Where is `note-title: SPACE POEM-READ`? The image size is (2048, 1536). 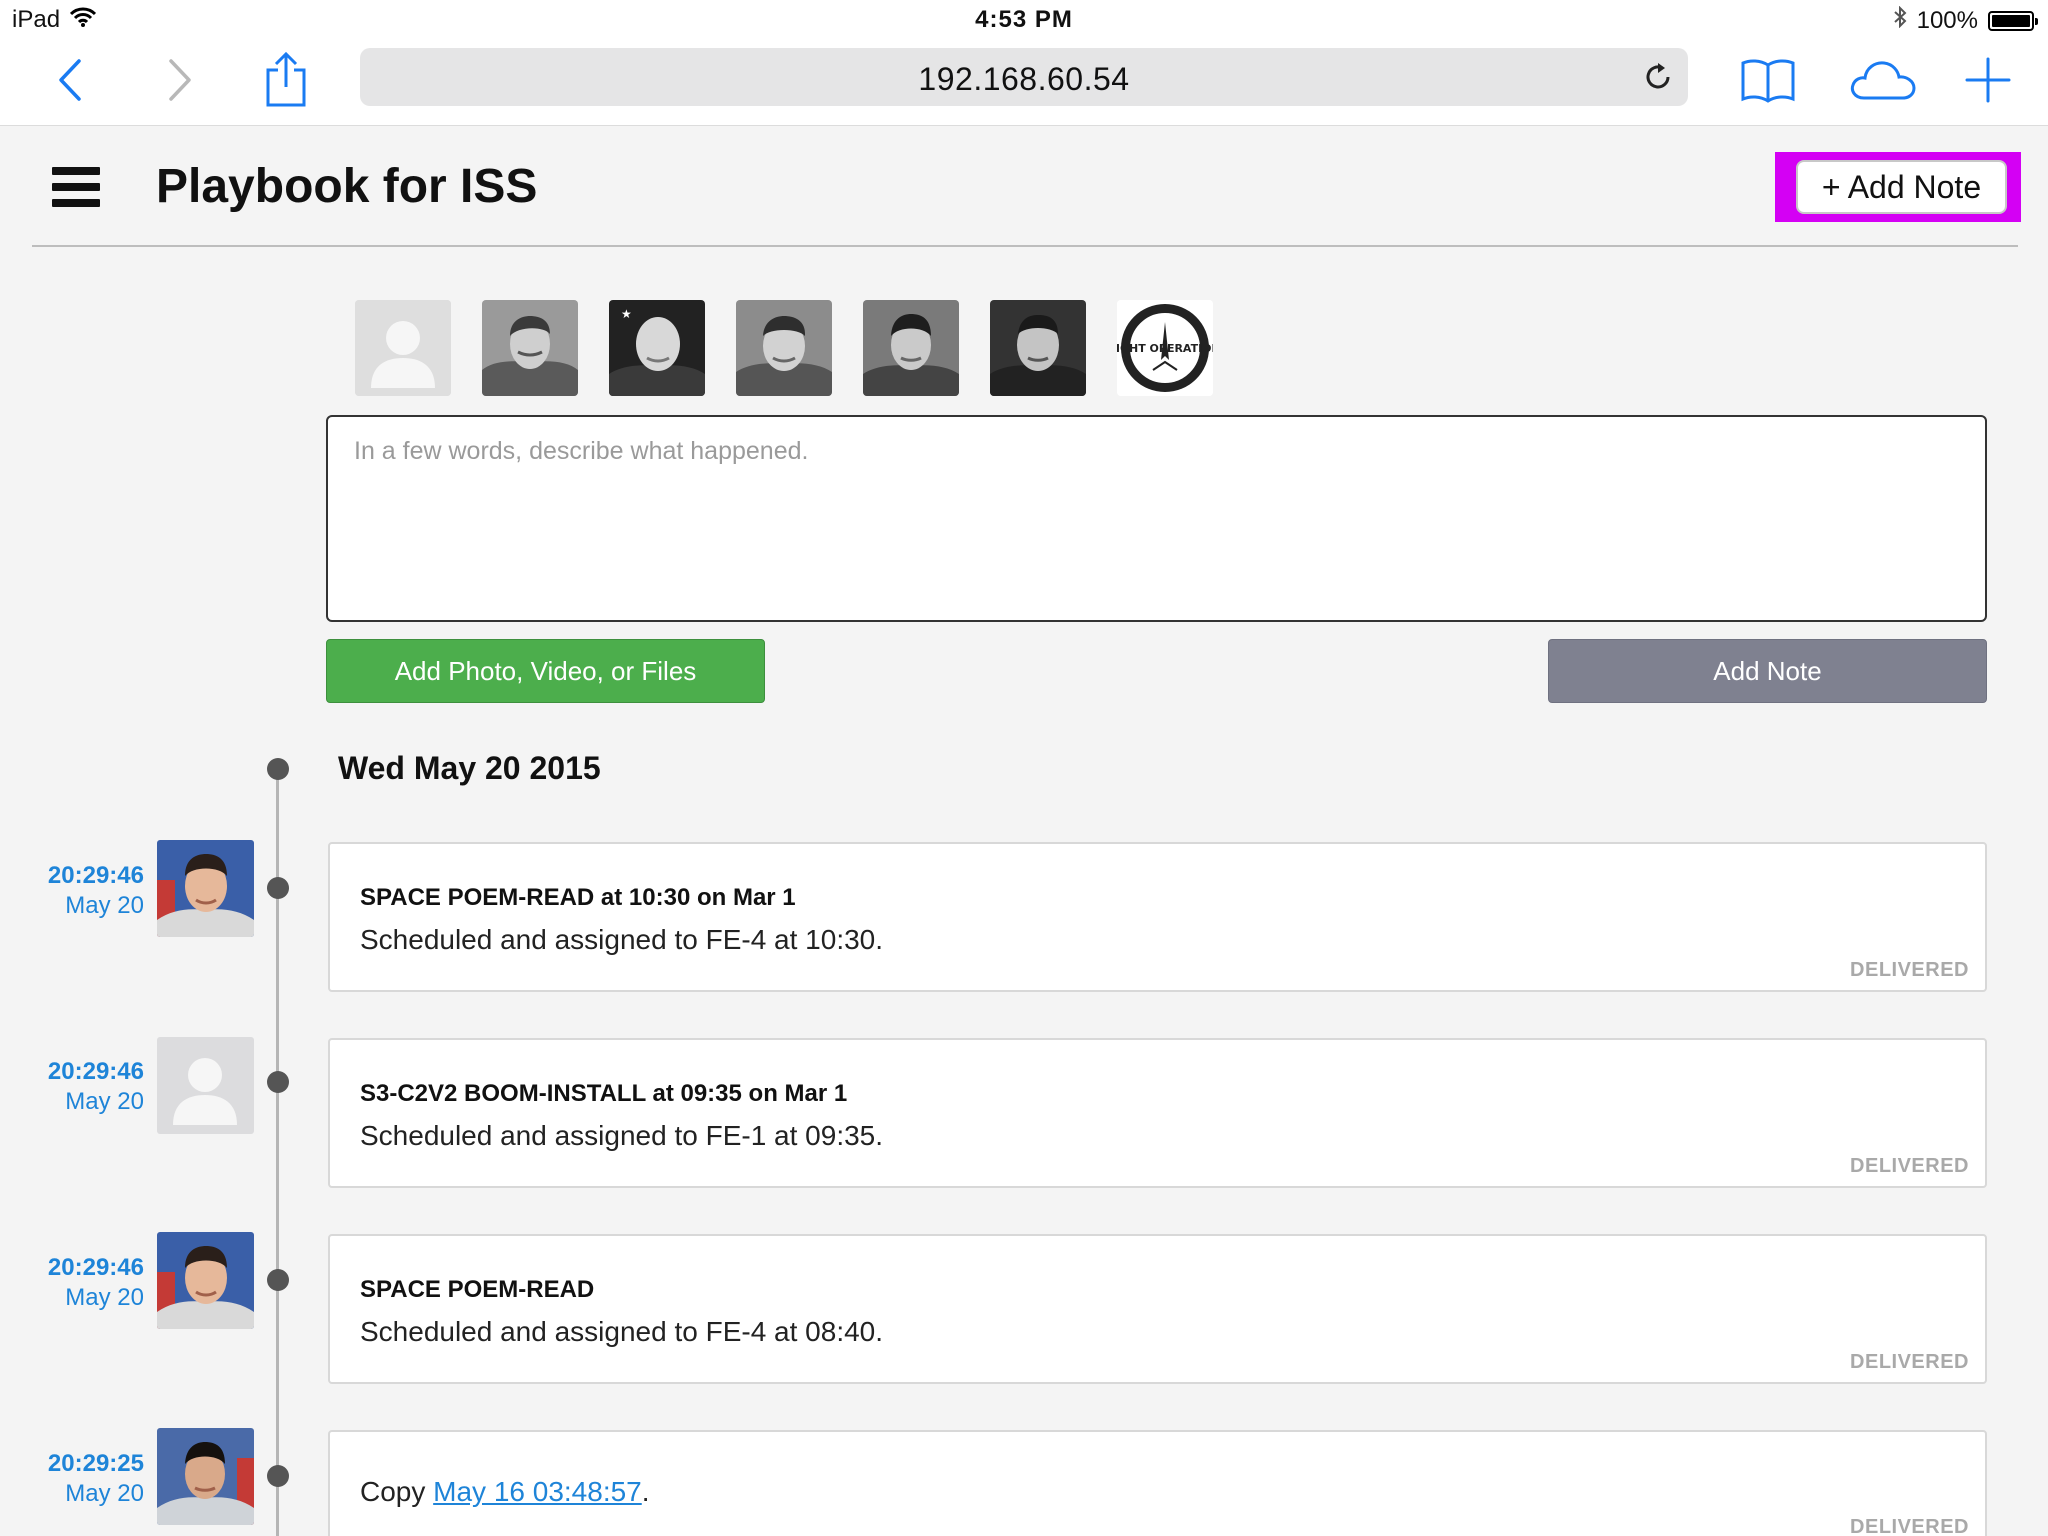
note-title: SPACE POEM-READ is located at coordinates (477, 1289).